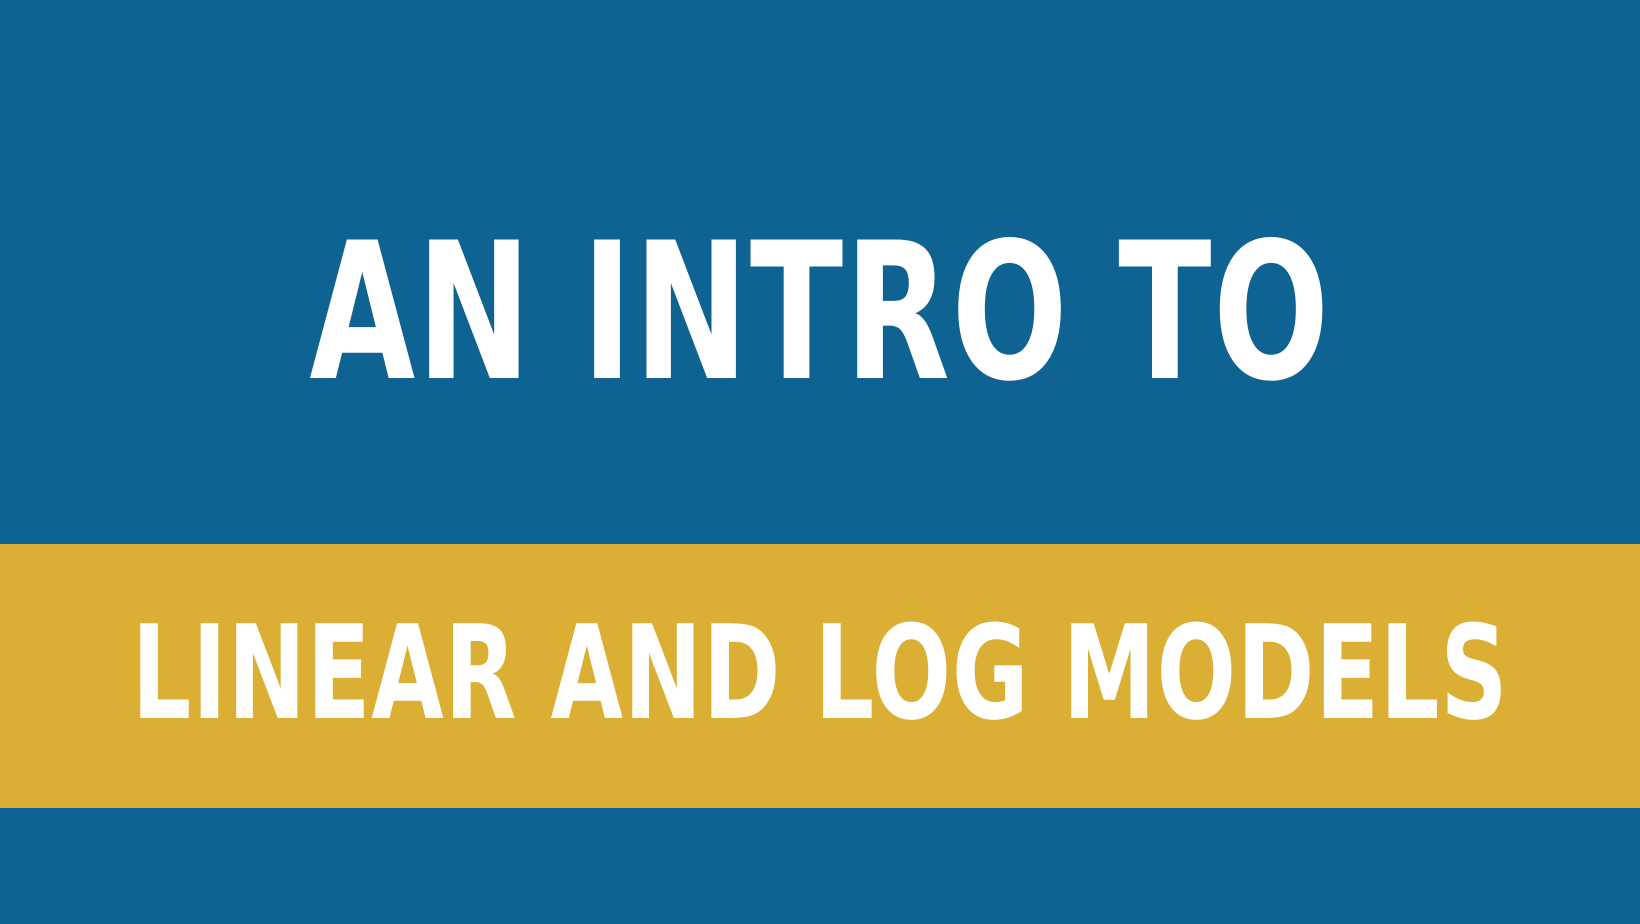 The image size is (1640, 924). Describe the element at coordinates (820, 312) in the screenshot. I see `title-line-1: AN INTRO TO` at that location.